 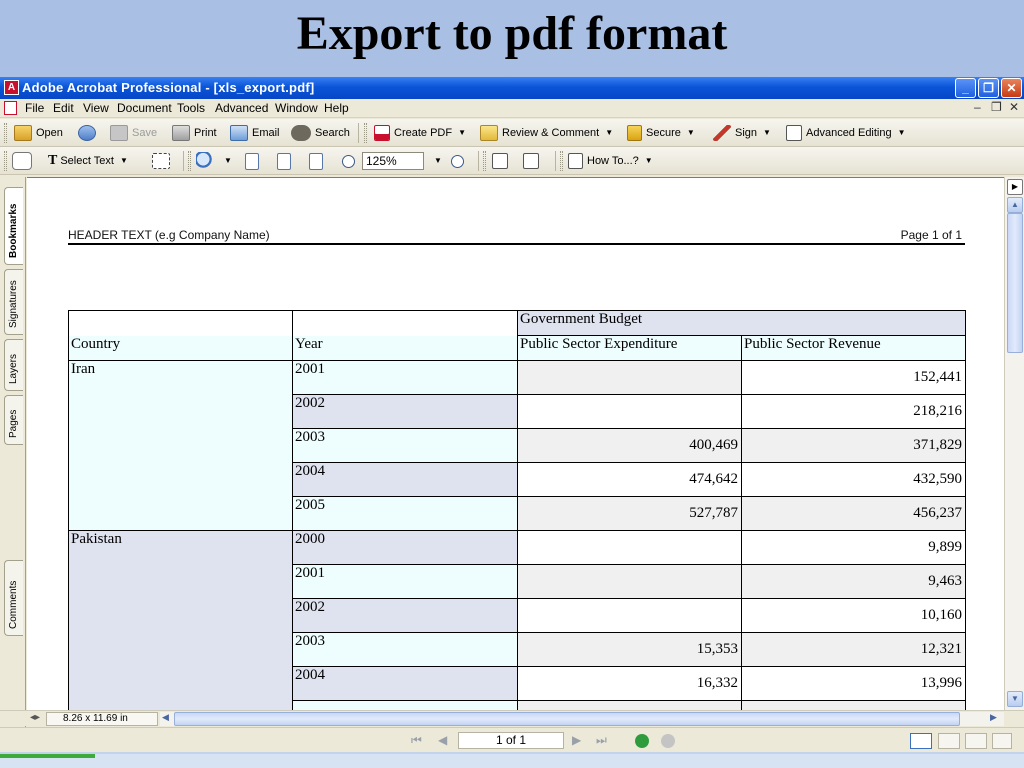 What do you see at coordinates (296, 108) in the screenshot?
I see `menu-window: Window` at bounding box center [296, 108].